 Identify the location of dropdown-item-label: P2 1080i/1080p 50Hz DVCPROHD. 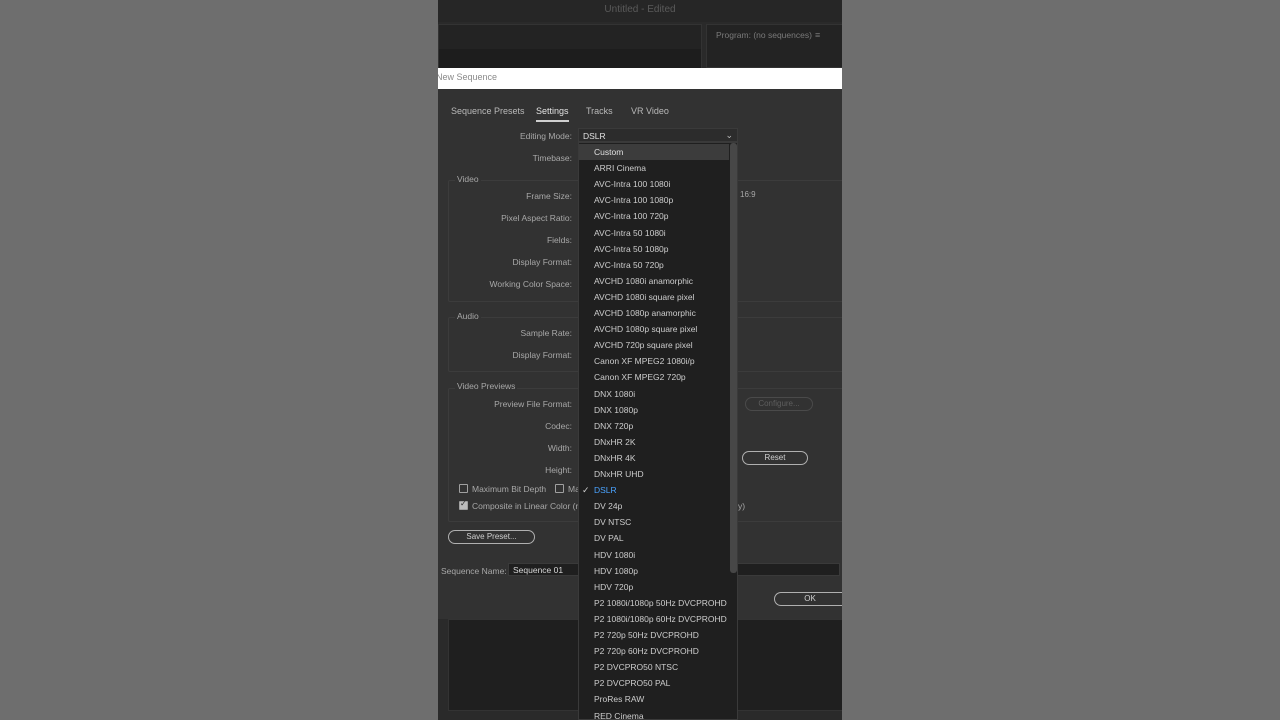
(660, 602).